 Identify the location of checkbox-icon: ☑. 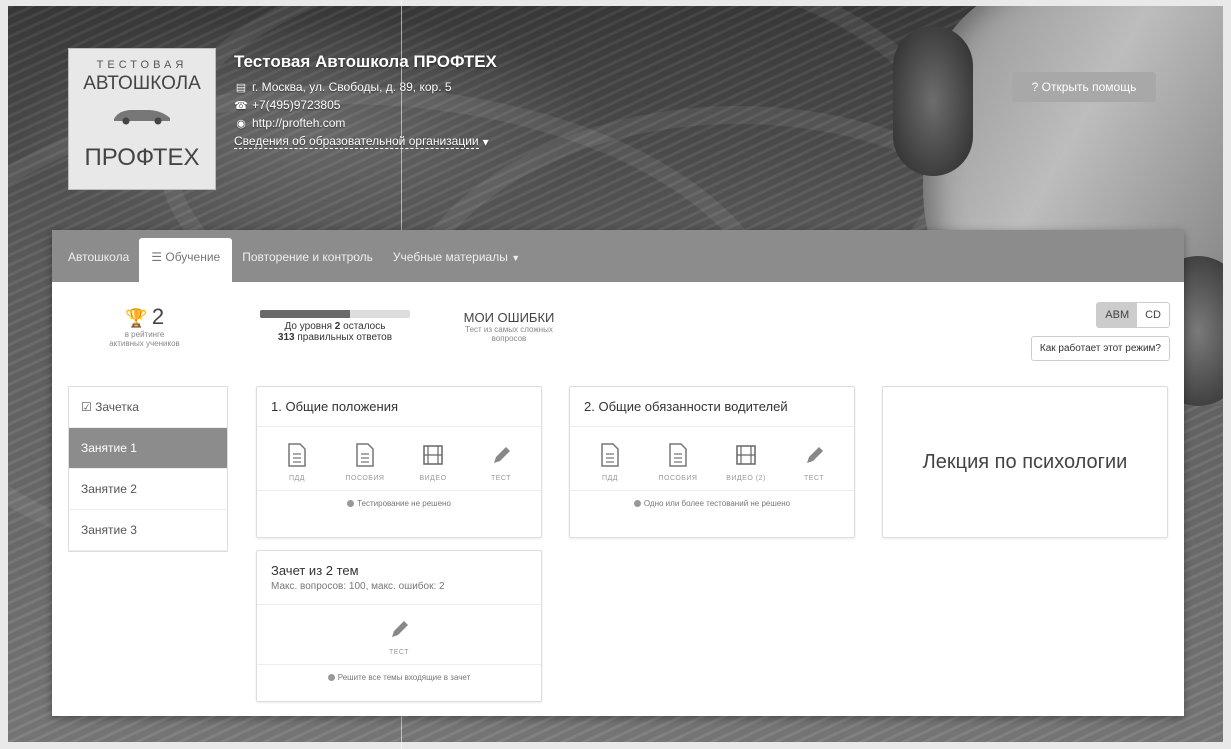
(86, 407).